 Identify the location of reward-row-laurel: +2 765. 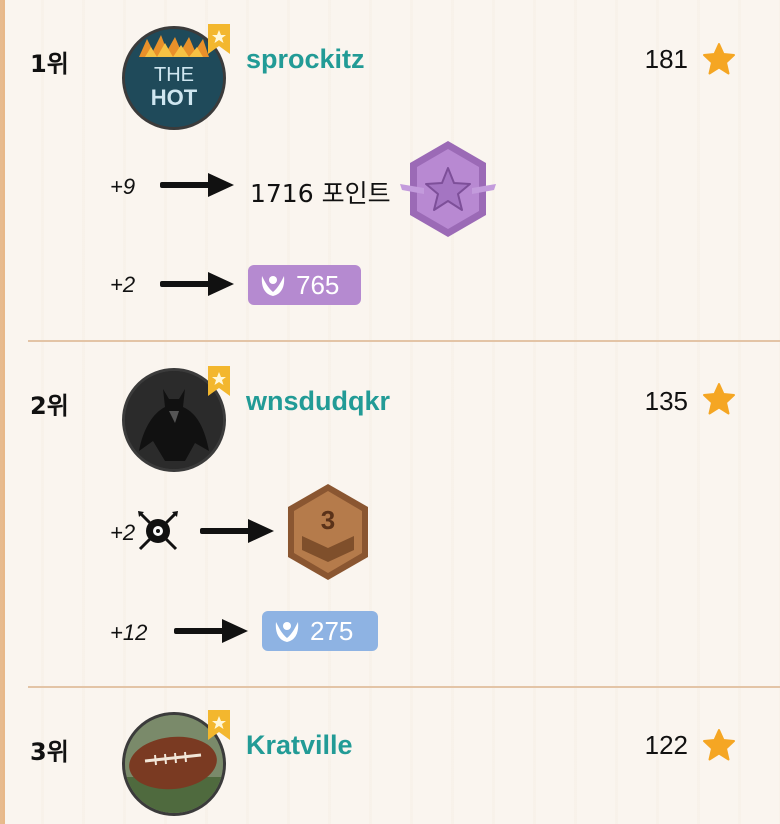
(390, 292).